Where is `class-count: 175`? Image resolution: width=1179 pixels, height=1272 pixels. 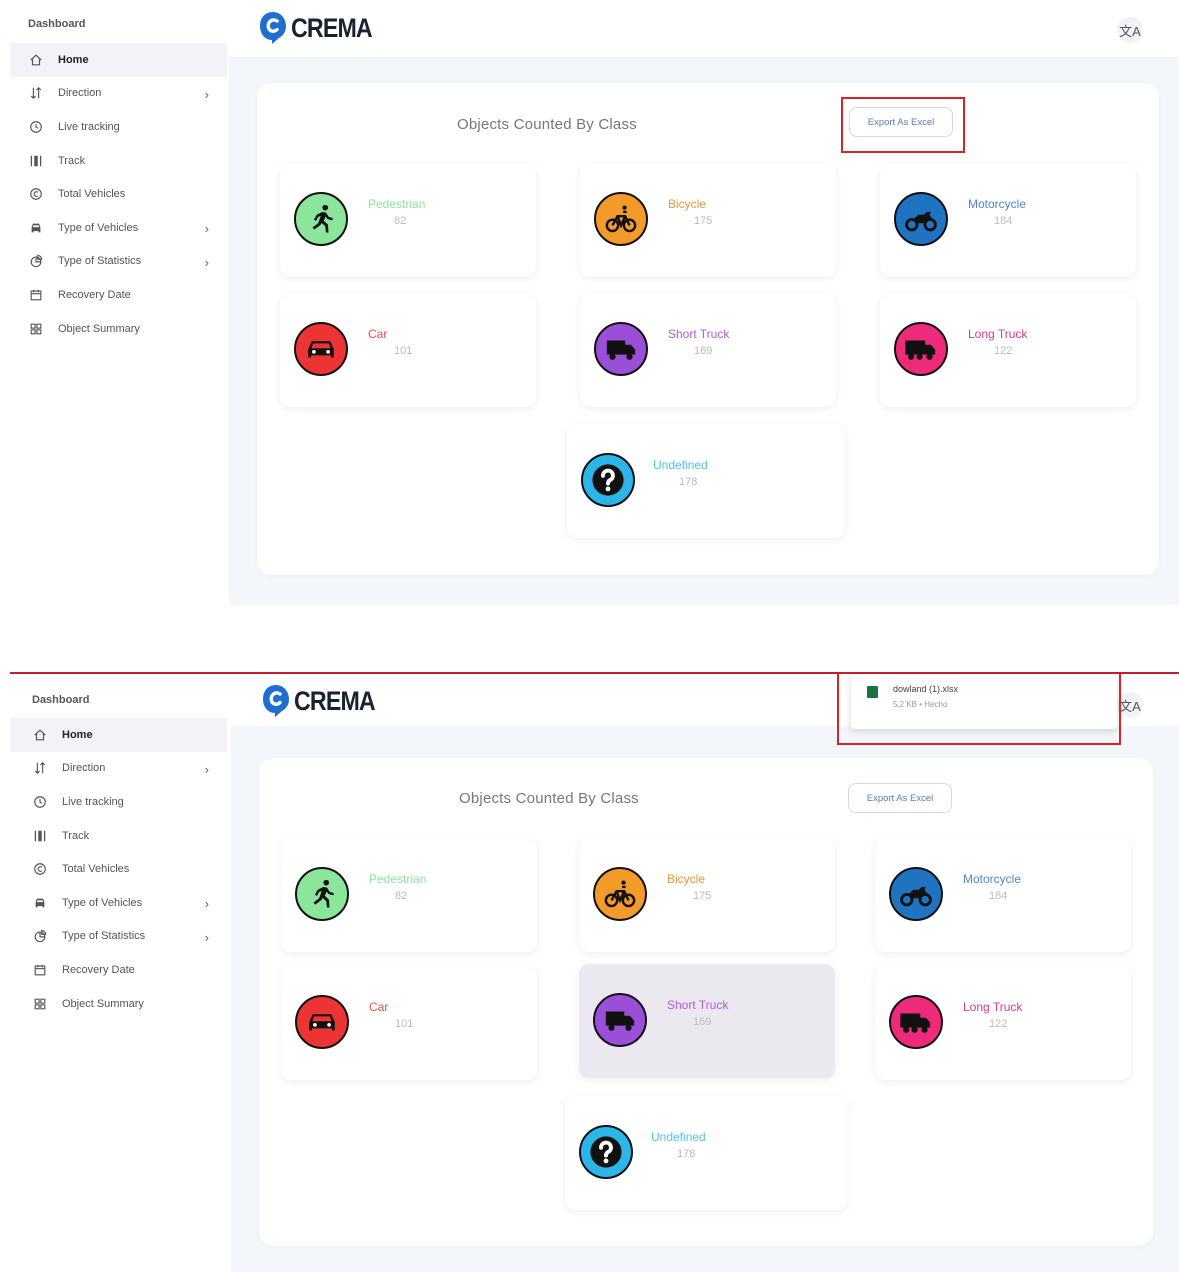 class-count: 175 is located at coordinates (703, 221).